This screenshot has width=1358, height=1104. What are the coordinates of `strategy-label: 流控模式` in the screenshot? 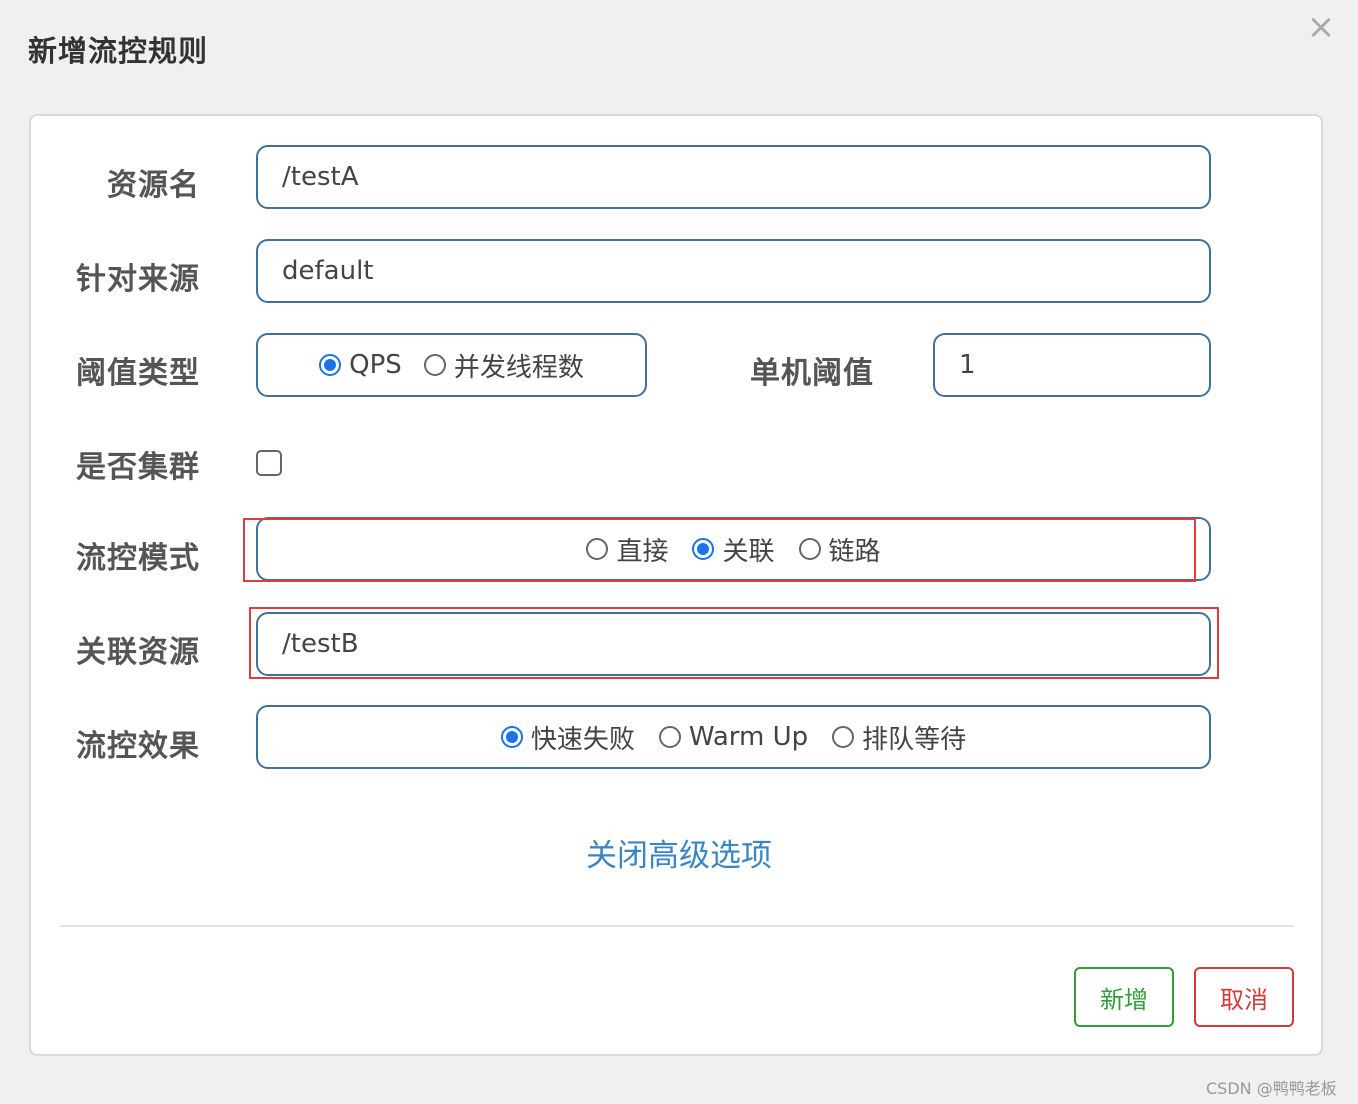 It's located at (138, 558).